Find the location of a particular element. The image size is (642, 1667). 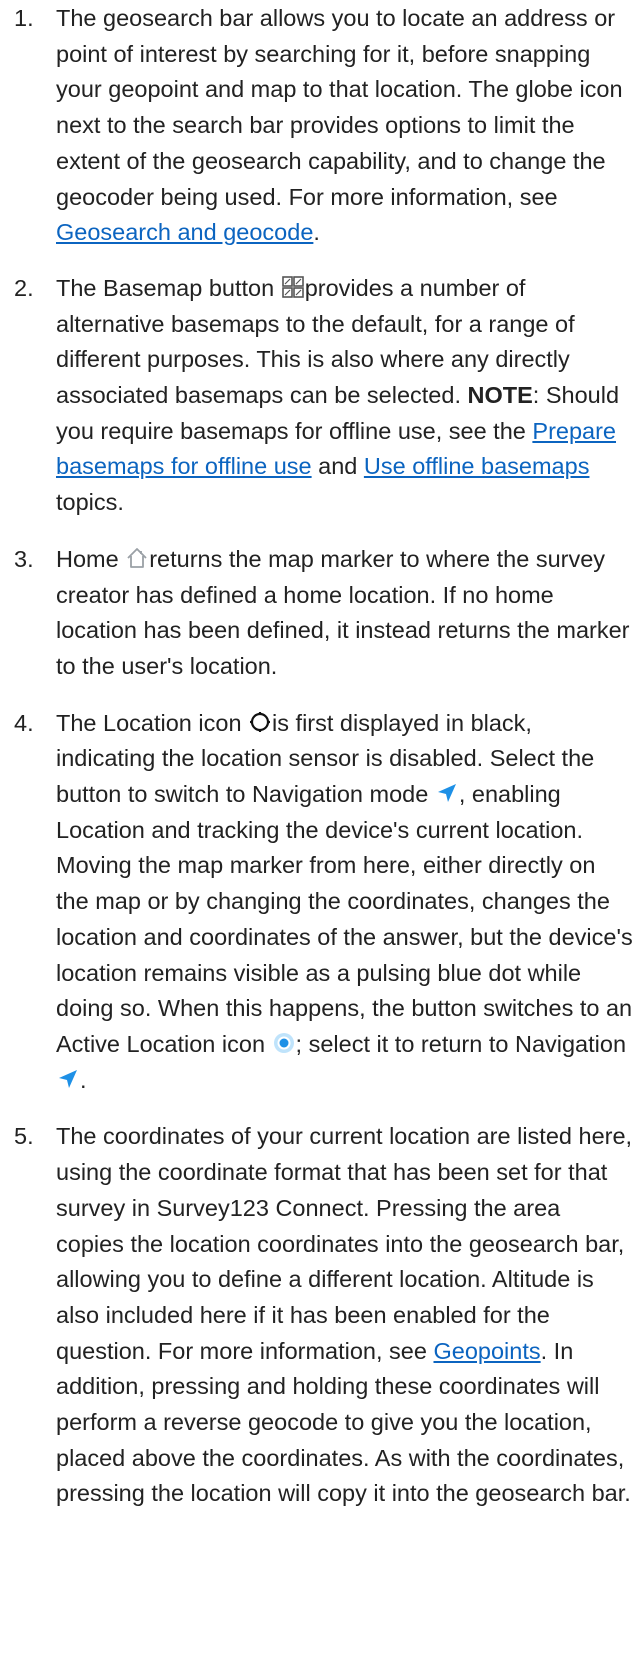

geopoints-link: Geopoints is located at coordinates (486, 1351).